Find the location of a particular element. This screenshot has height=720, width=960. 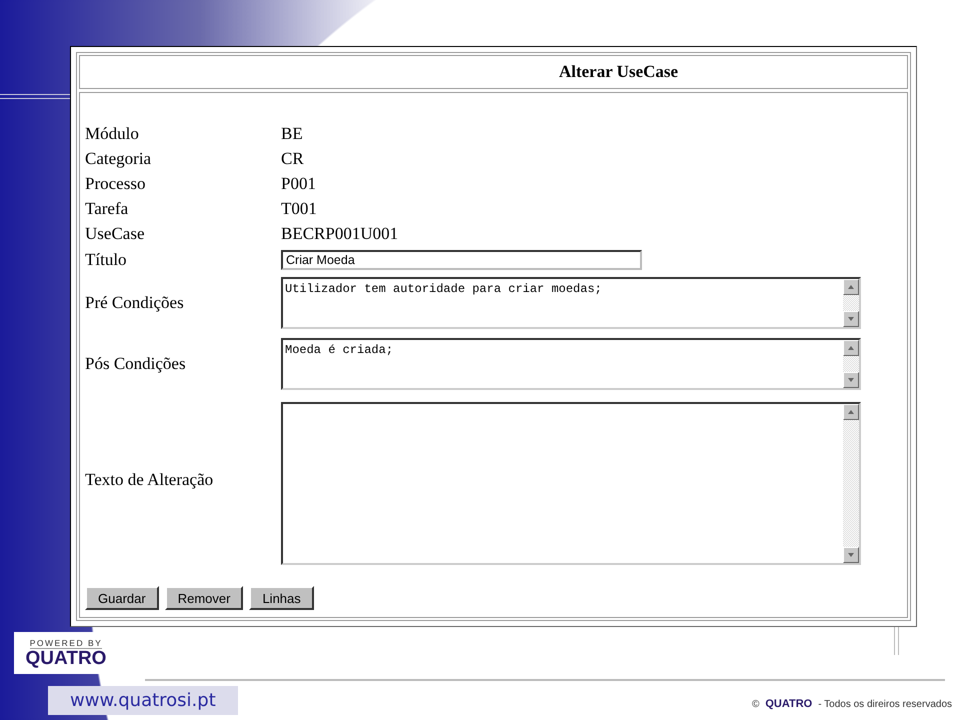

logo-name: QUATRO is located at coordinates (66, 658).